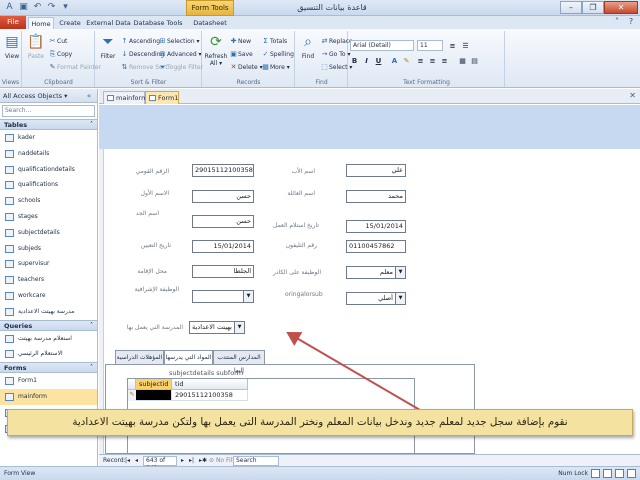 This screenshot has width=640, height=480. I want to click on nav-item-teachers: teachers, so click(48, 280).